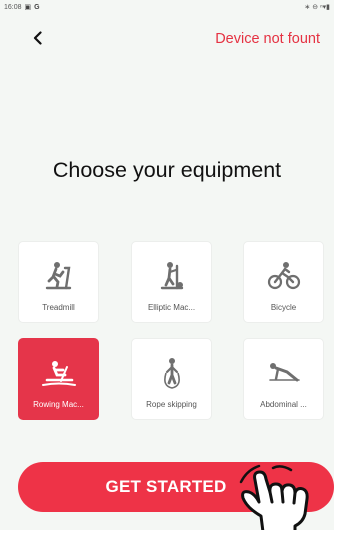  What do you see at coordinates (283, 498) in the screenshot?
I see `pointing-hand-icon` at bounding box center [283, 498].